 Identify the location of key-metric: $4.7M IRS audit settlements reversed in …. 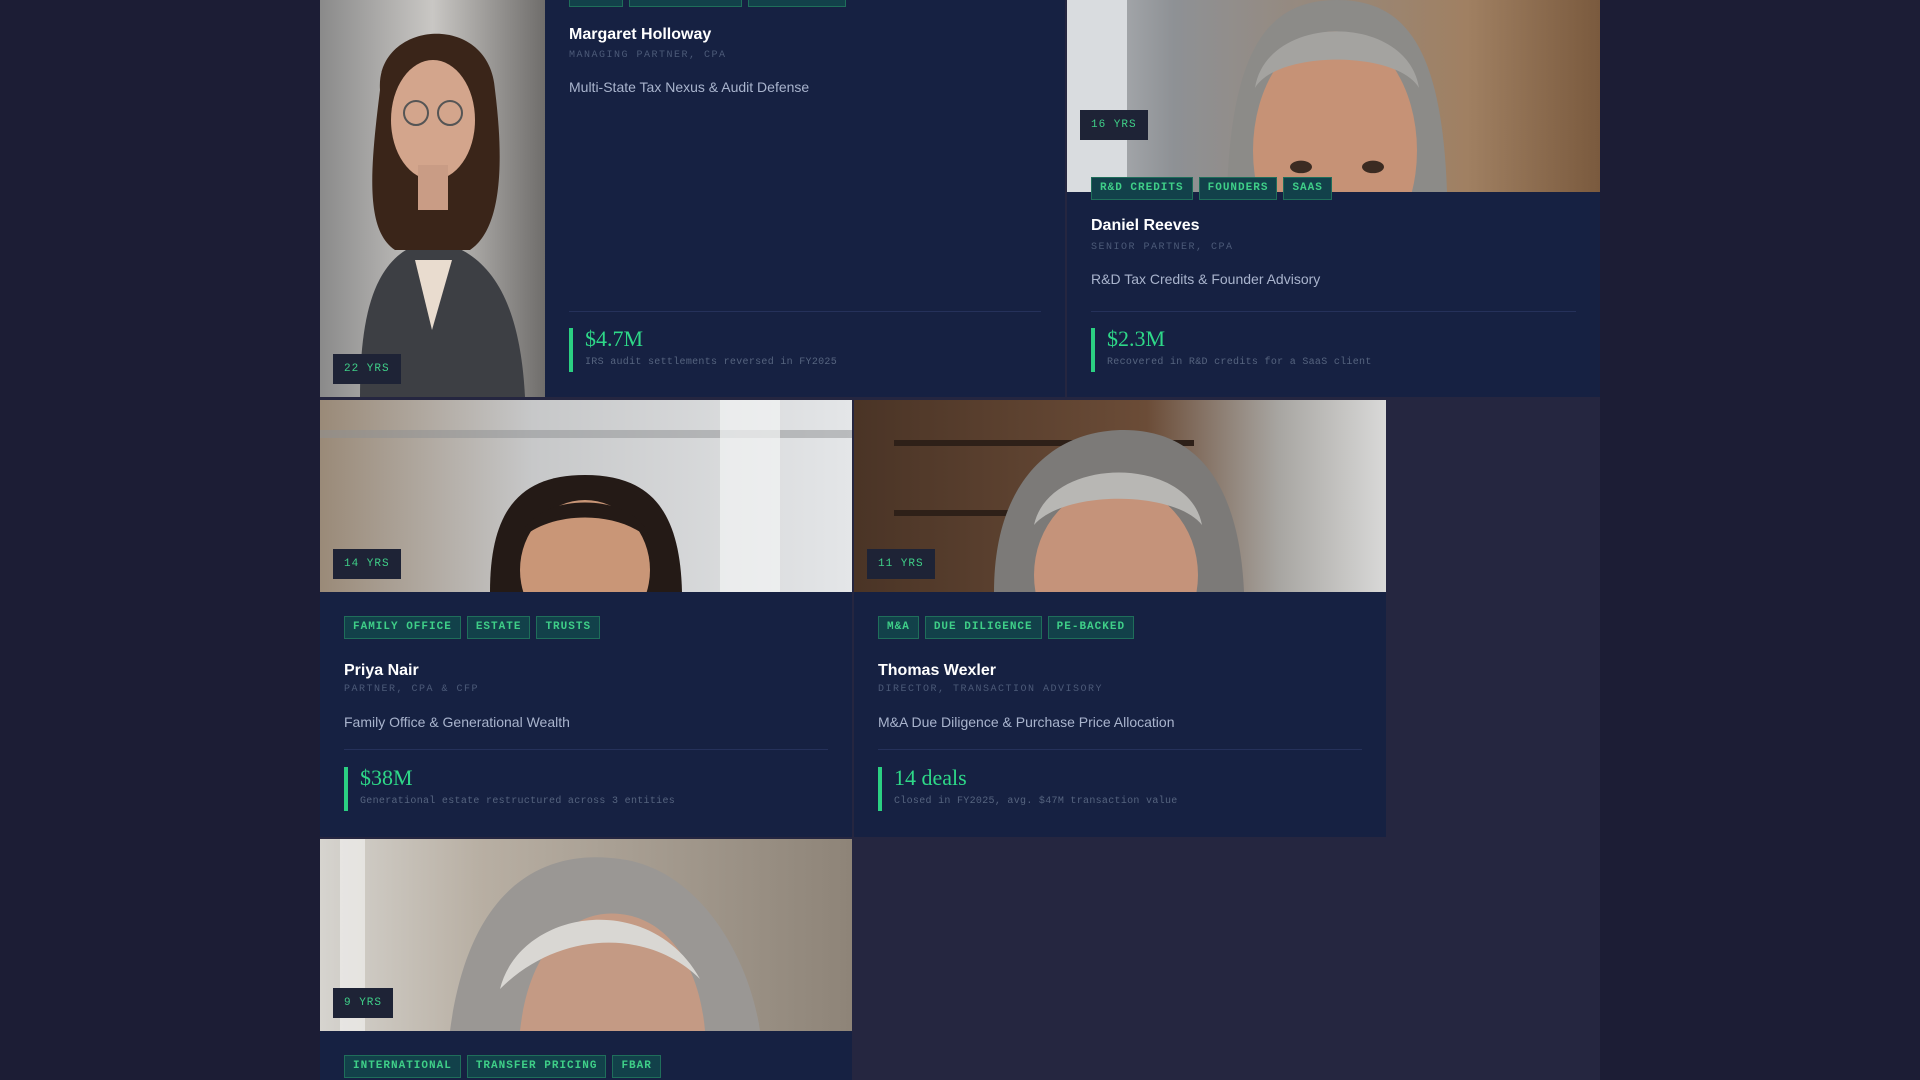
(703, 350).